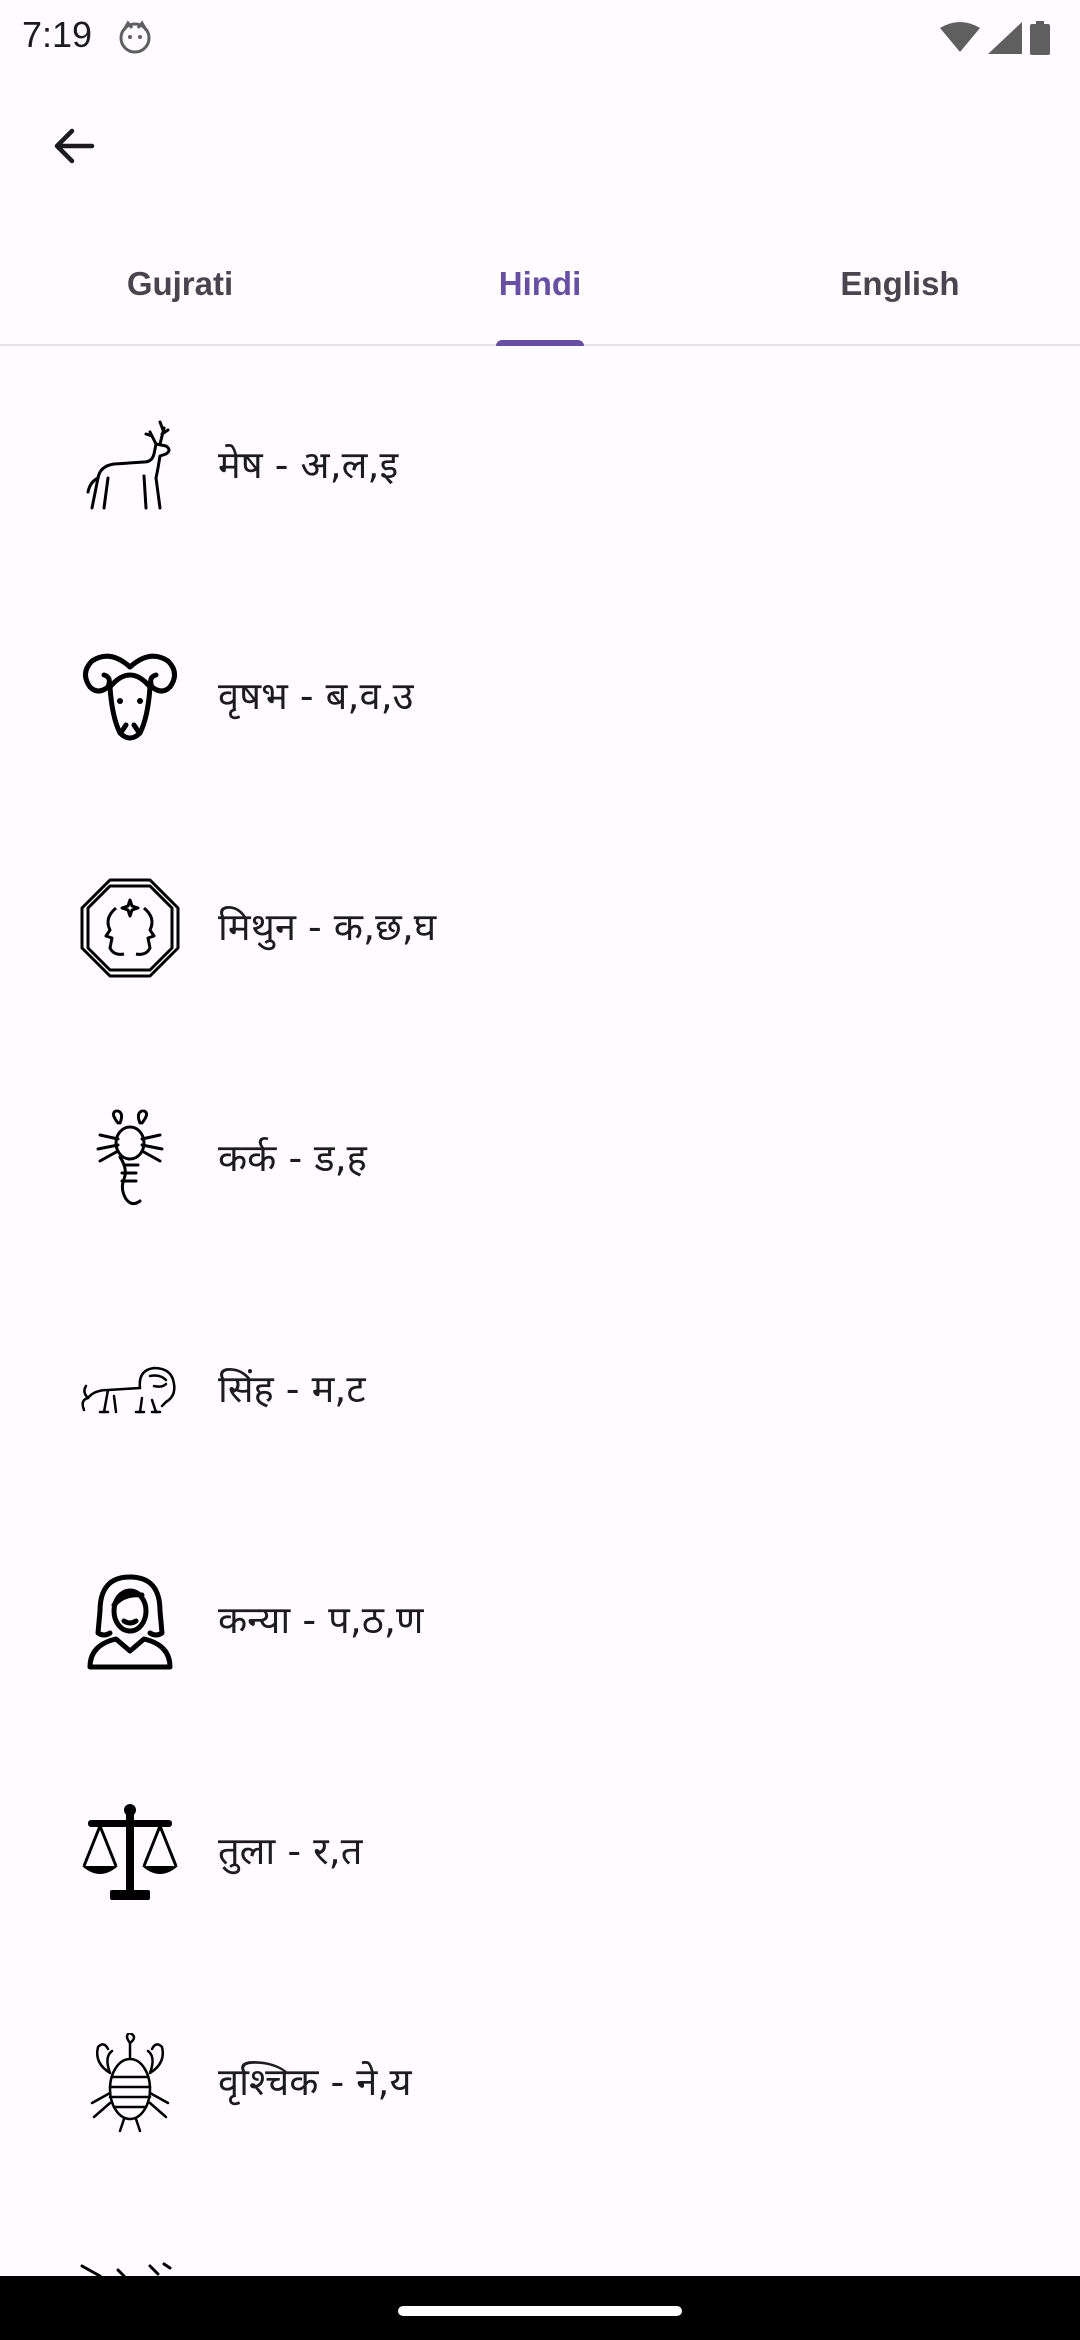  What do you see at coordinates (540, 461) in the screenshot?
I see `list-item-mesh: मेष - अ,ल,इ` at bounding box center [540, 461].